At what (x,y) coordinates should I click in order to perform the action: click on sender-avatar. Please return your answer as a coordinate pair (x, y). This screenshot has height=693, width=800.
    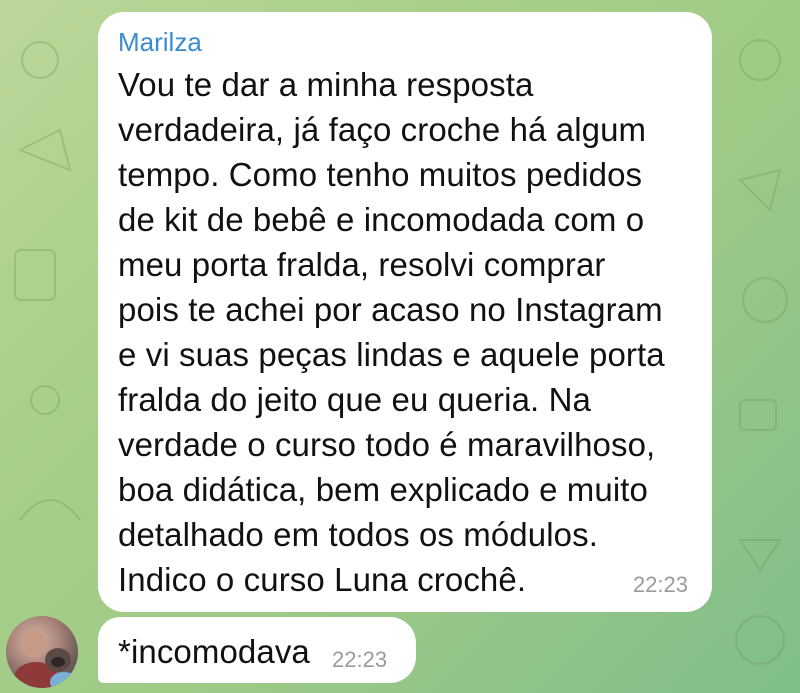
    Looking at the image, I should click on (42, 652).